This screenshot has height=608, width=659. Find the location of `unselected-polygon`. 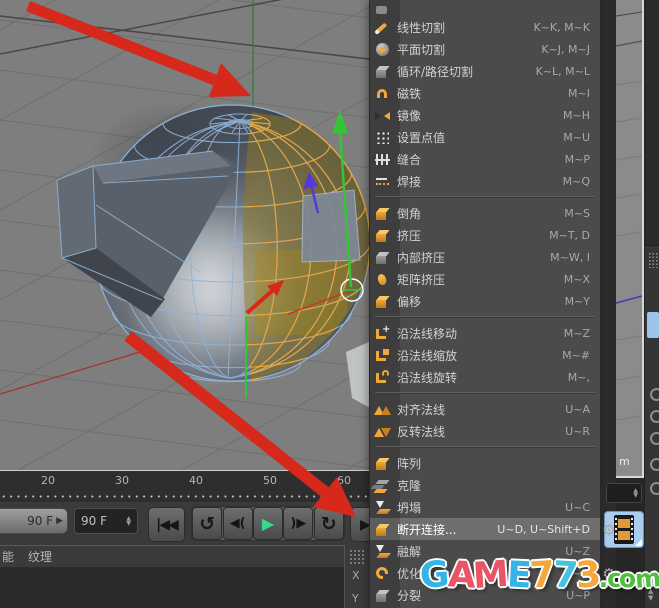

unselected-polygon is located at coordinates (331, 226).